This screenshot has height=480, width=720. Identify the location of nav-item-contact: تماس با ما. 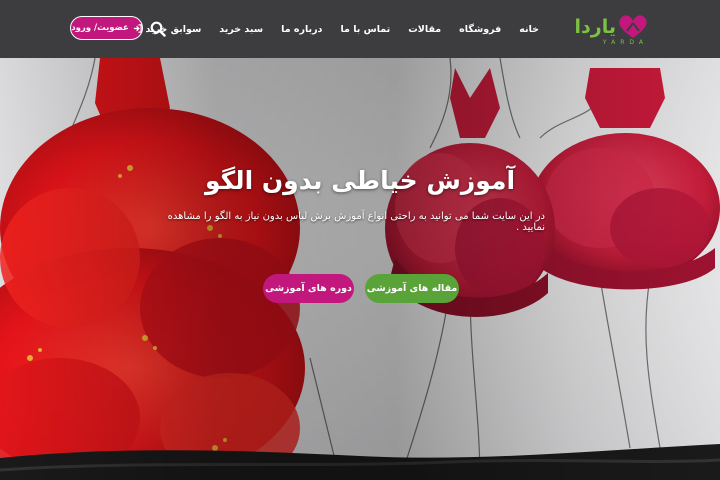
(365, 29).